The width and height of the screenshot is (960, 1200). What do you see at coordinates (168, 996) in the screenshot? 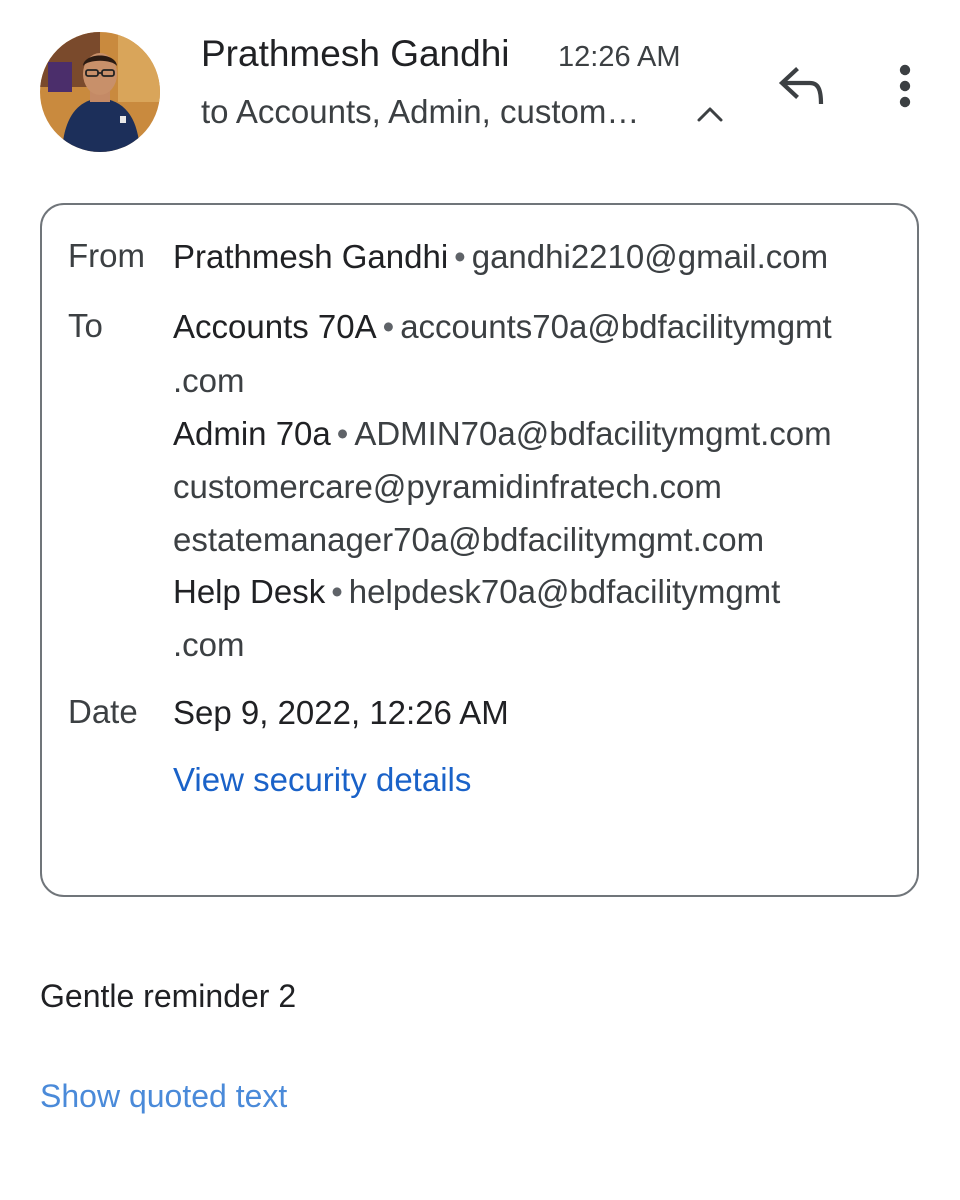
I see `message-body-text: Gentle reminder 2` at bounding box center [168, 996].